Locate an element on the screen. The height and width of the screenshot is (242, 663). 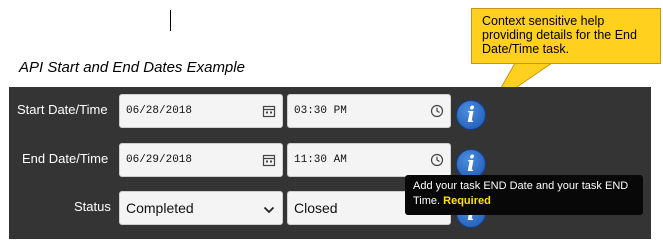
end-datetime-label: End Date/Time is located at coordinates (65, 158).